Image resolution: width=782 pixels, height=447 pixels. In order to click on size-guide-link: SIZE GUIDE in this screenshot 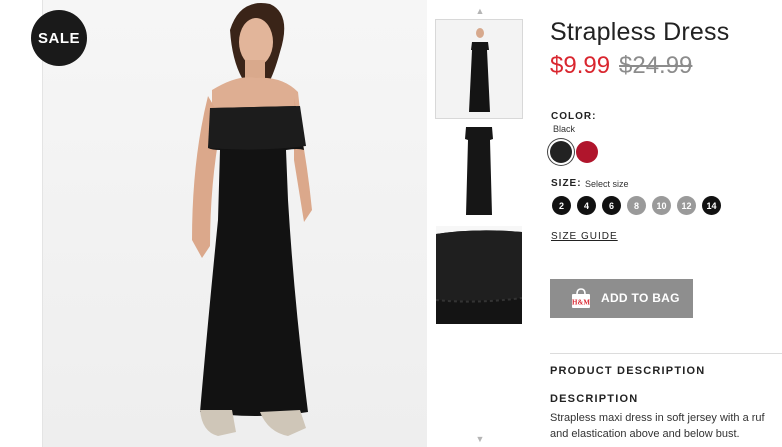, I will do `click(584, 236)`.